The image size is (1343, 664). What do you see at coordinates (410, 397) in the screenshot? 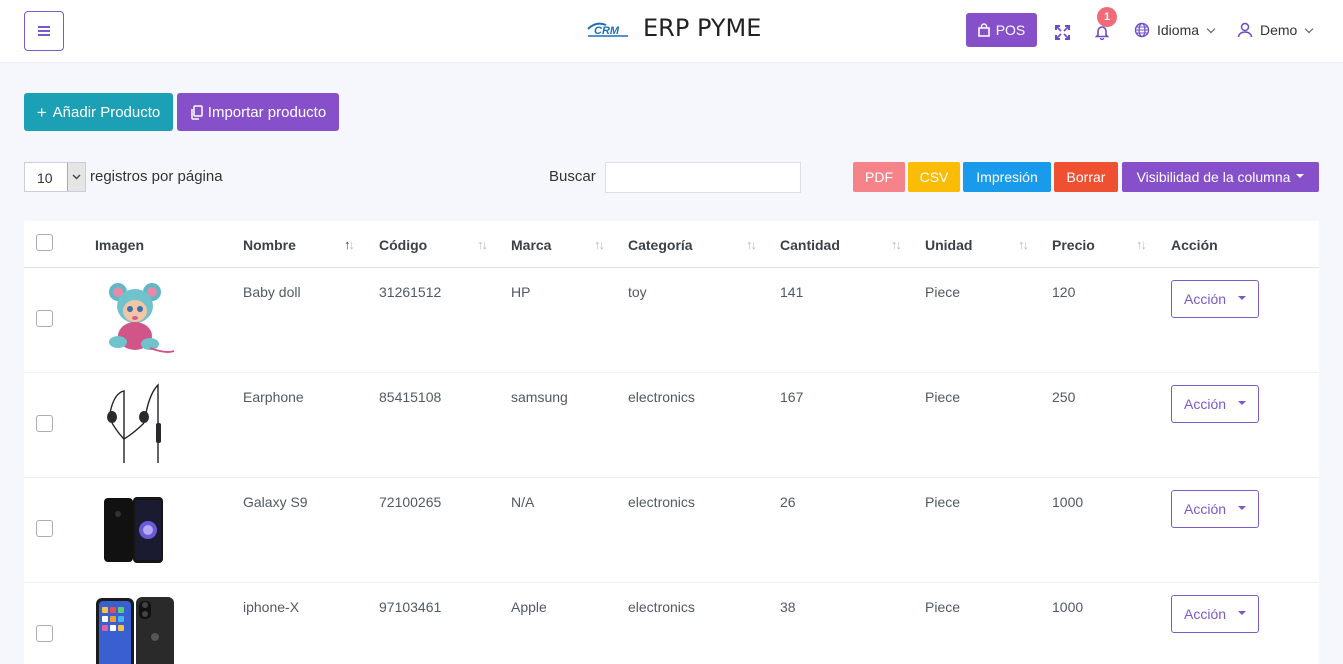
I see `cell-codigo: 85415108` at bounding box center [410, 397].